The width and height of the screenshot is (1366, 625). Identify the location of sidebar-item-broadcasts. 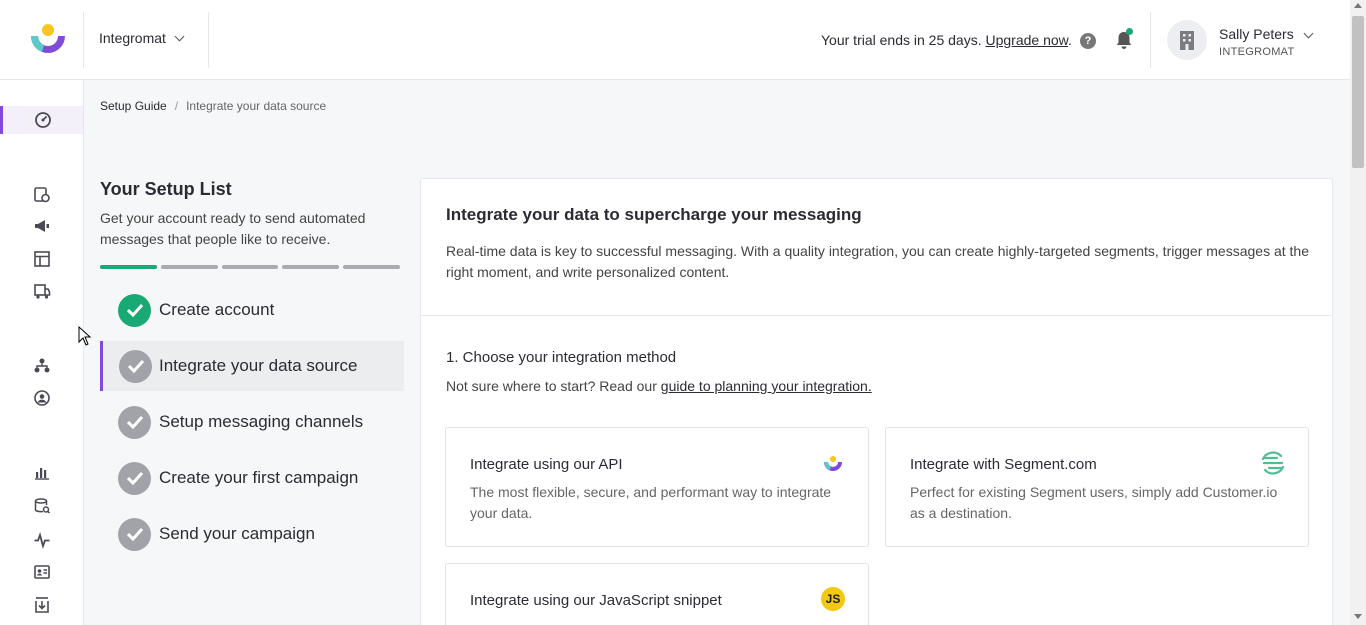
(41, 226).